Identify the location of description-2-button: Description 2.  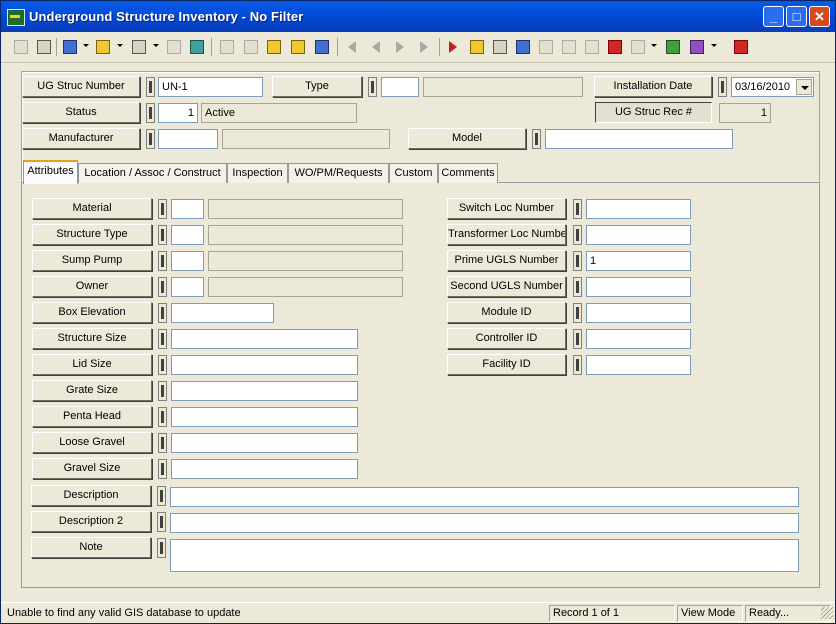
(91, 521).